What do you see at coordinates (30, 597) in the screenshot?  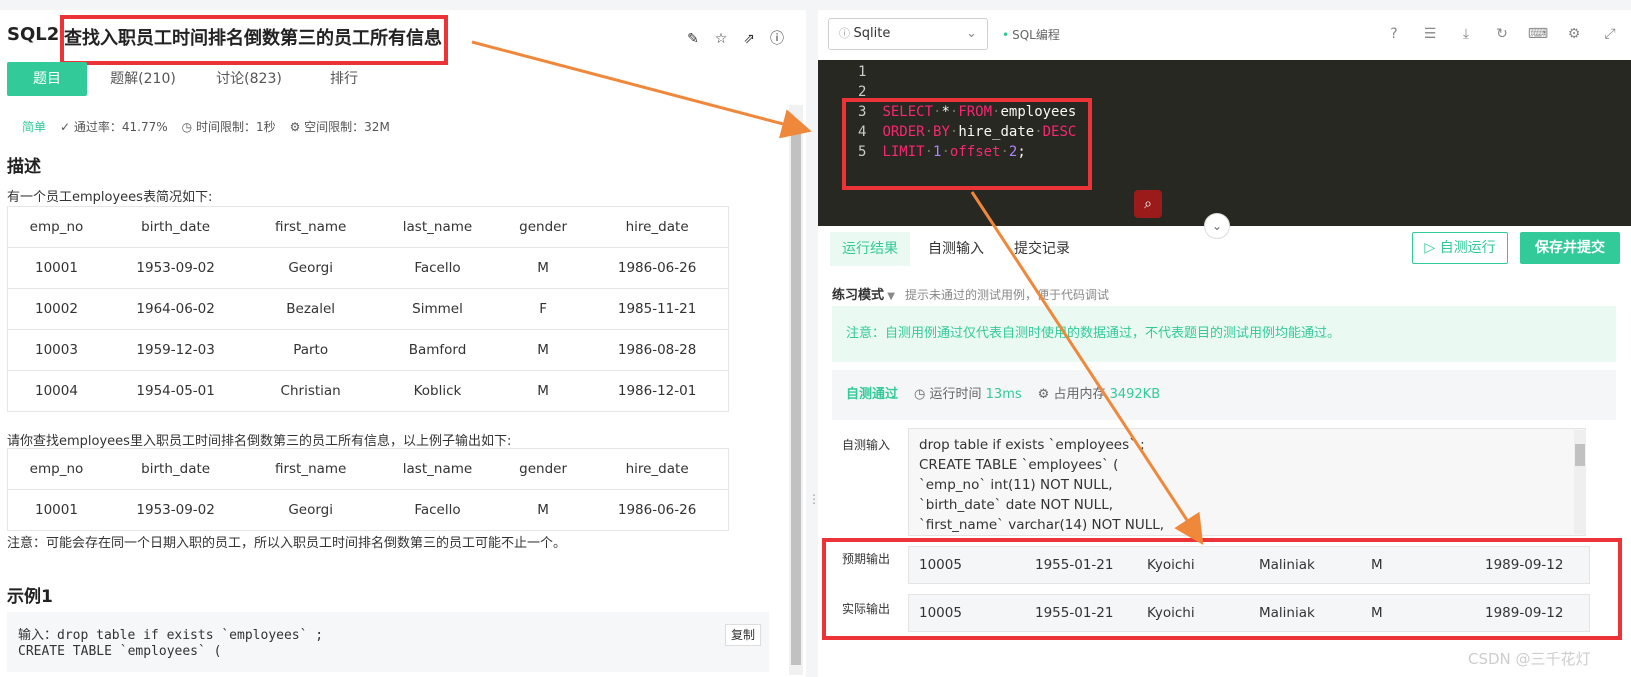 I see `section-example: 示例1` at bounding box center [30, 597].